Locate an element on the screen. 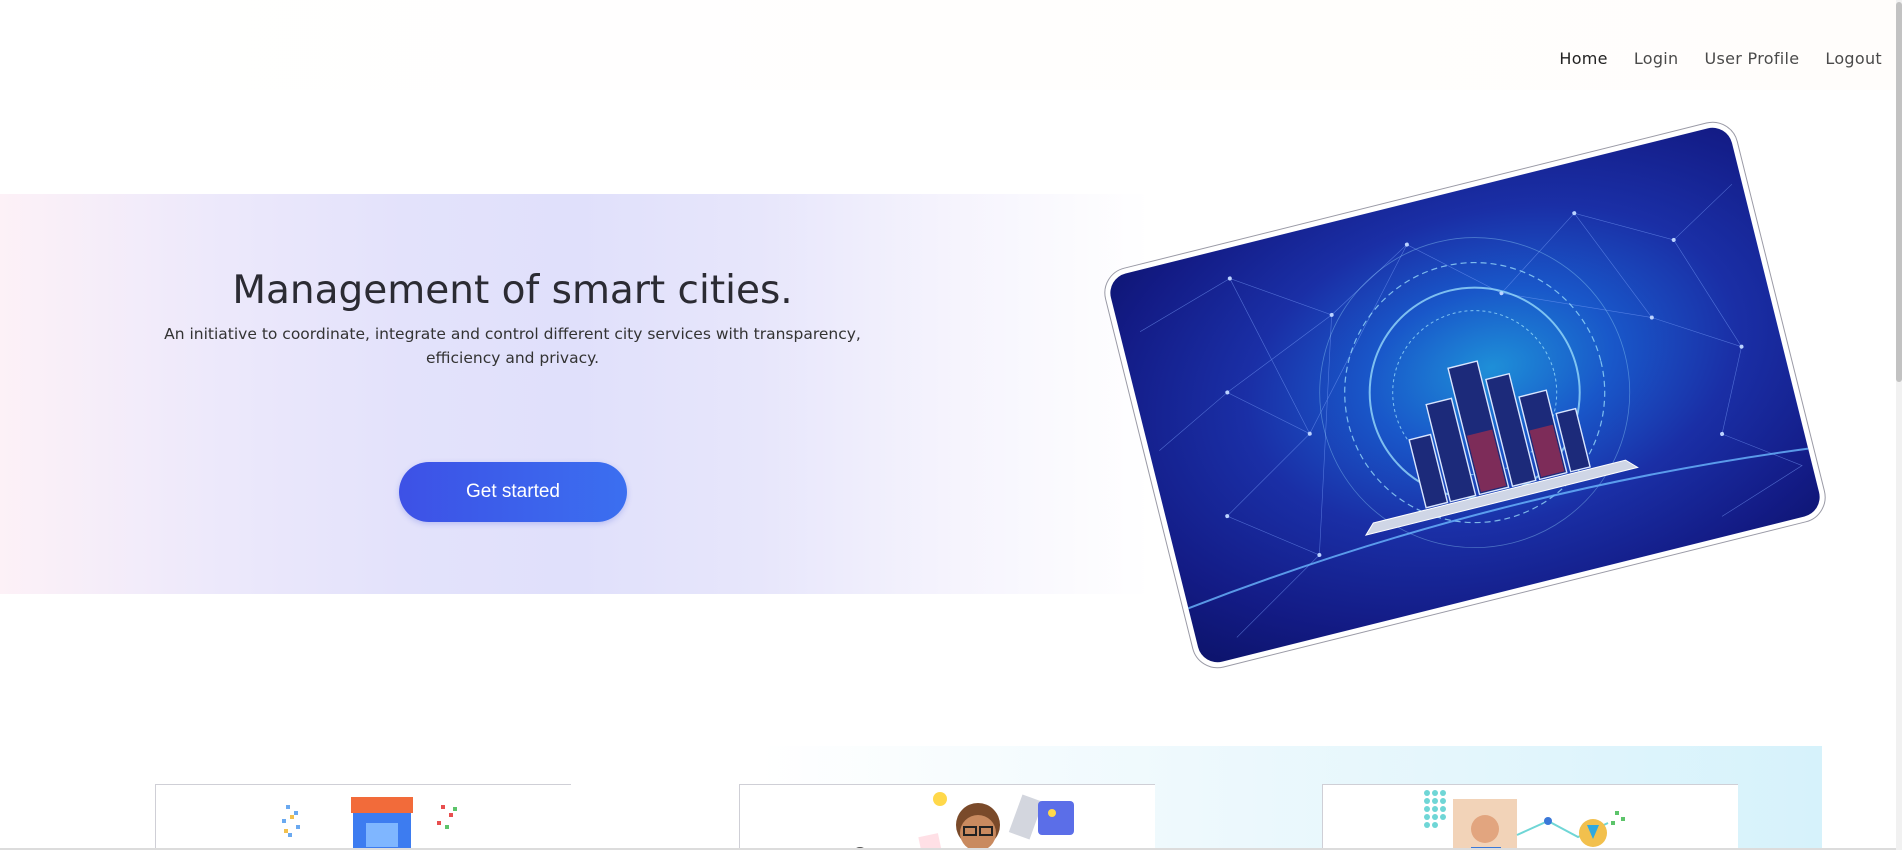  nav-user-profile-link: User Profile is located at coordinates (1752, 58).